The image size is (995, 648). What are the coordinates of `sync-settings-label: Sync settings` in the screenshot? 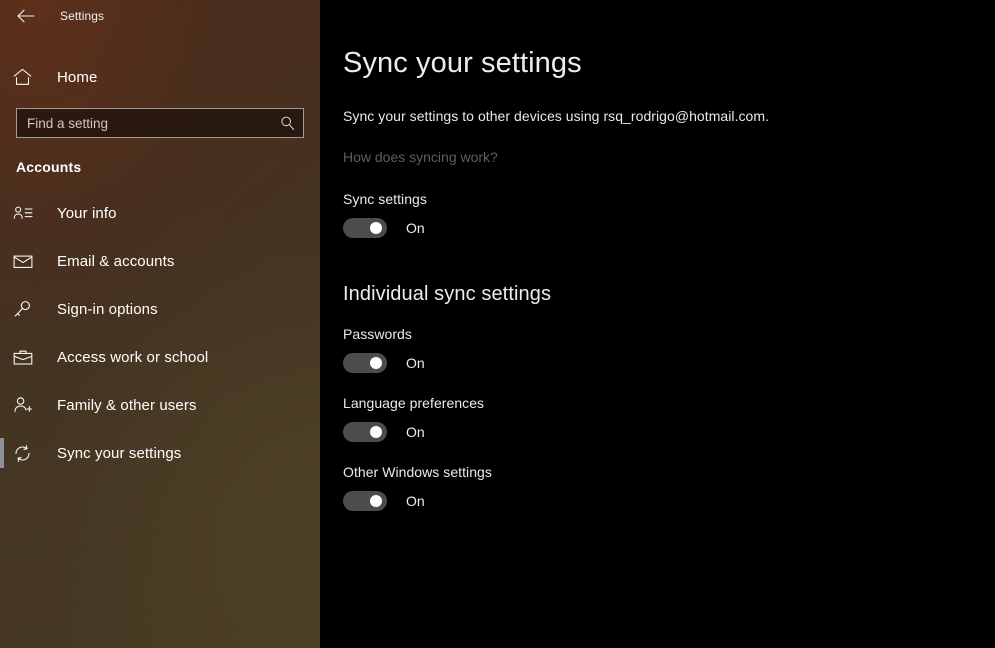 It's located at (385, 198).